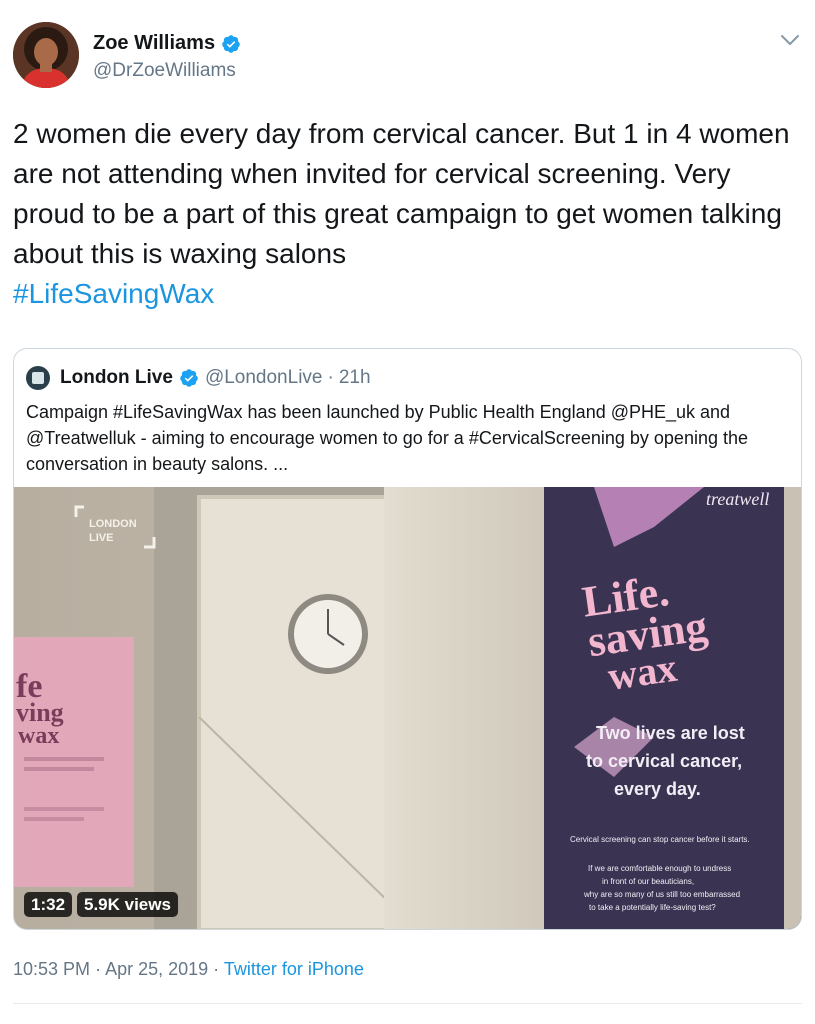 This screenshot has height=1024, width=815. I want to click on author-handle: @DrZoeWilliams, so click(164, 71).